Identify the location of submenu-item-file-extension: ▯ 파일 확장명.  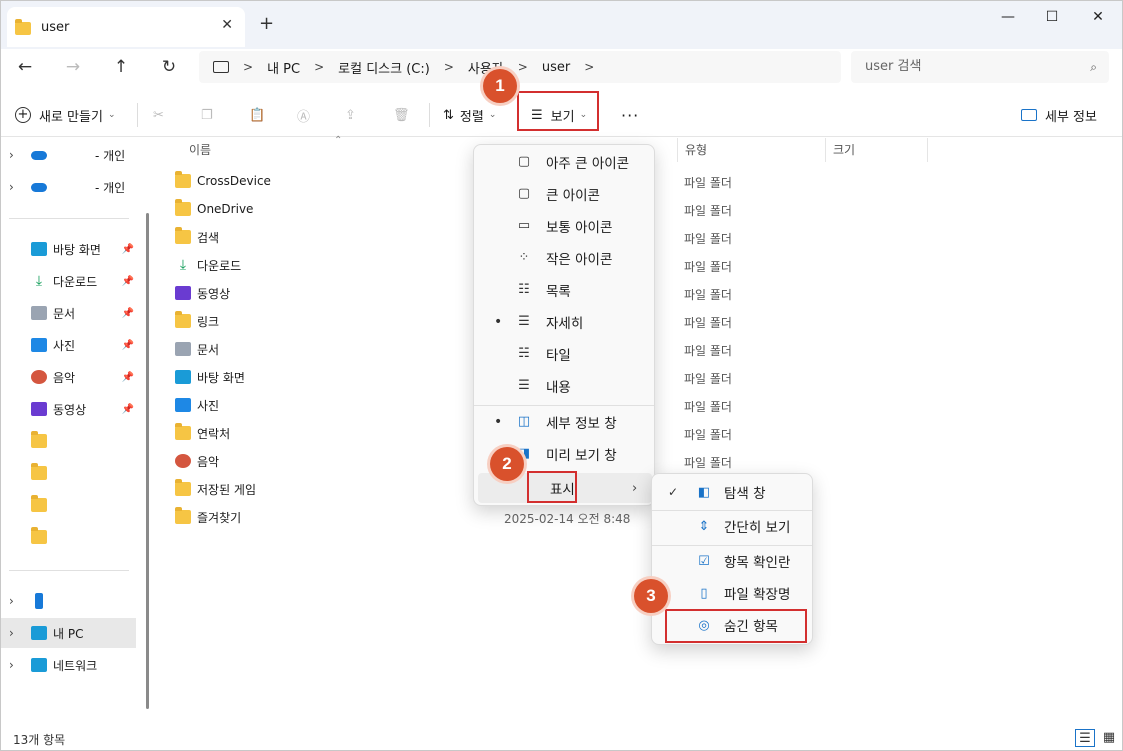
(732, 593).